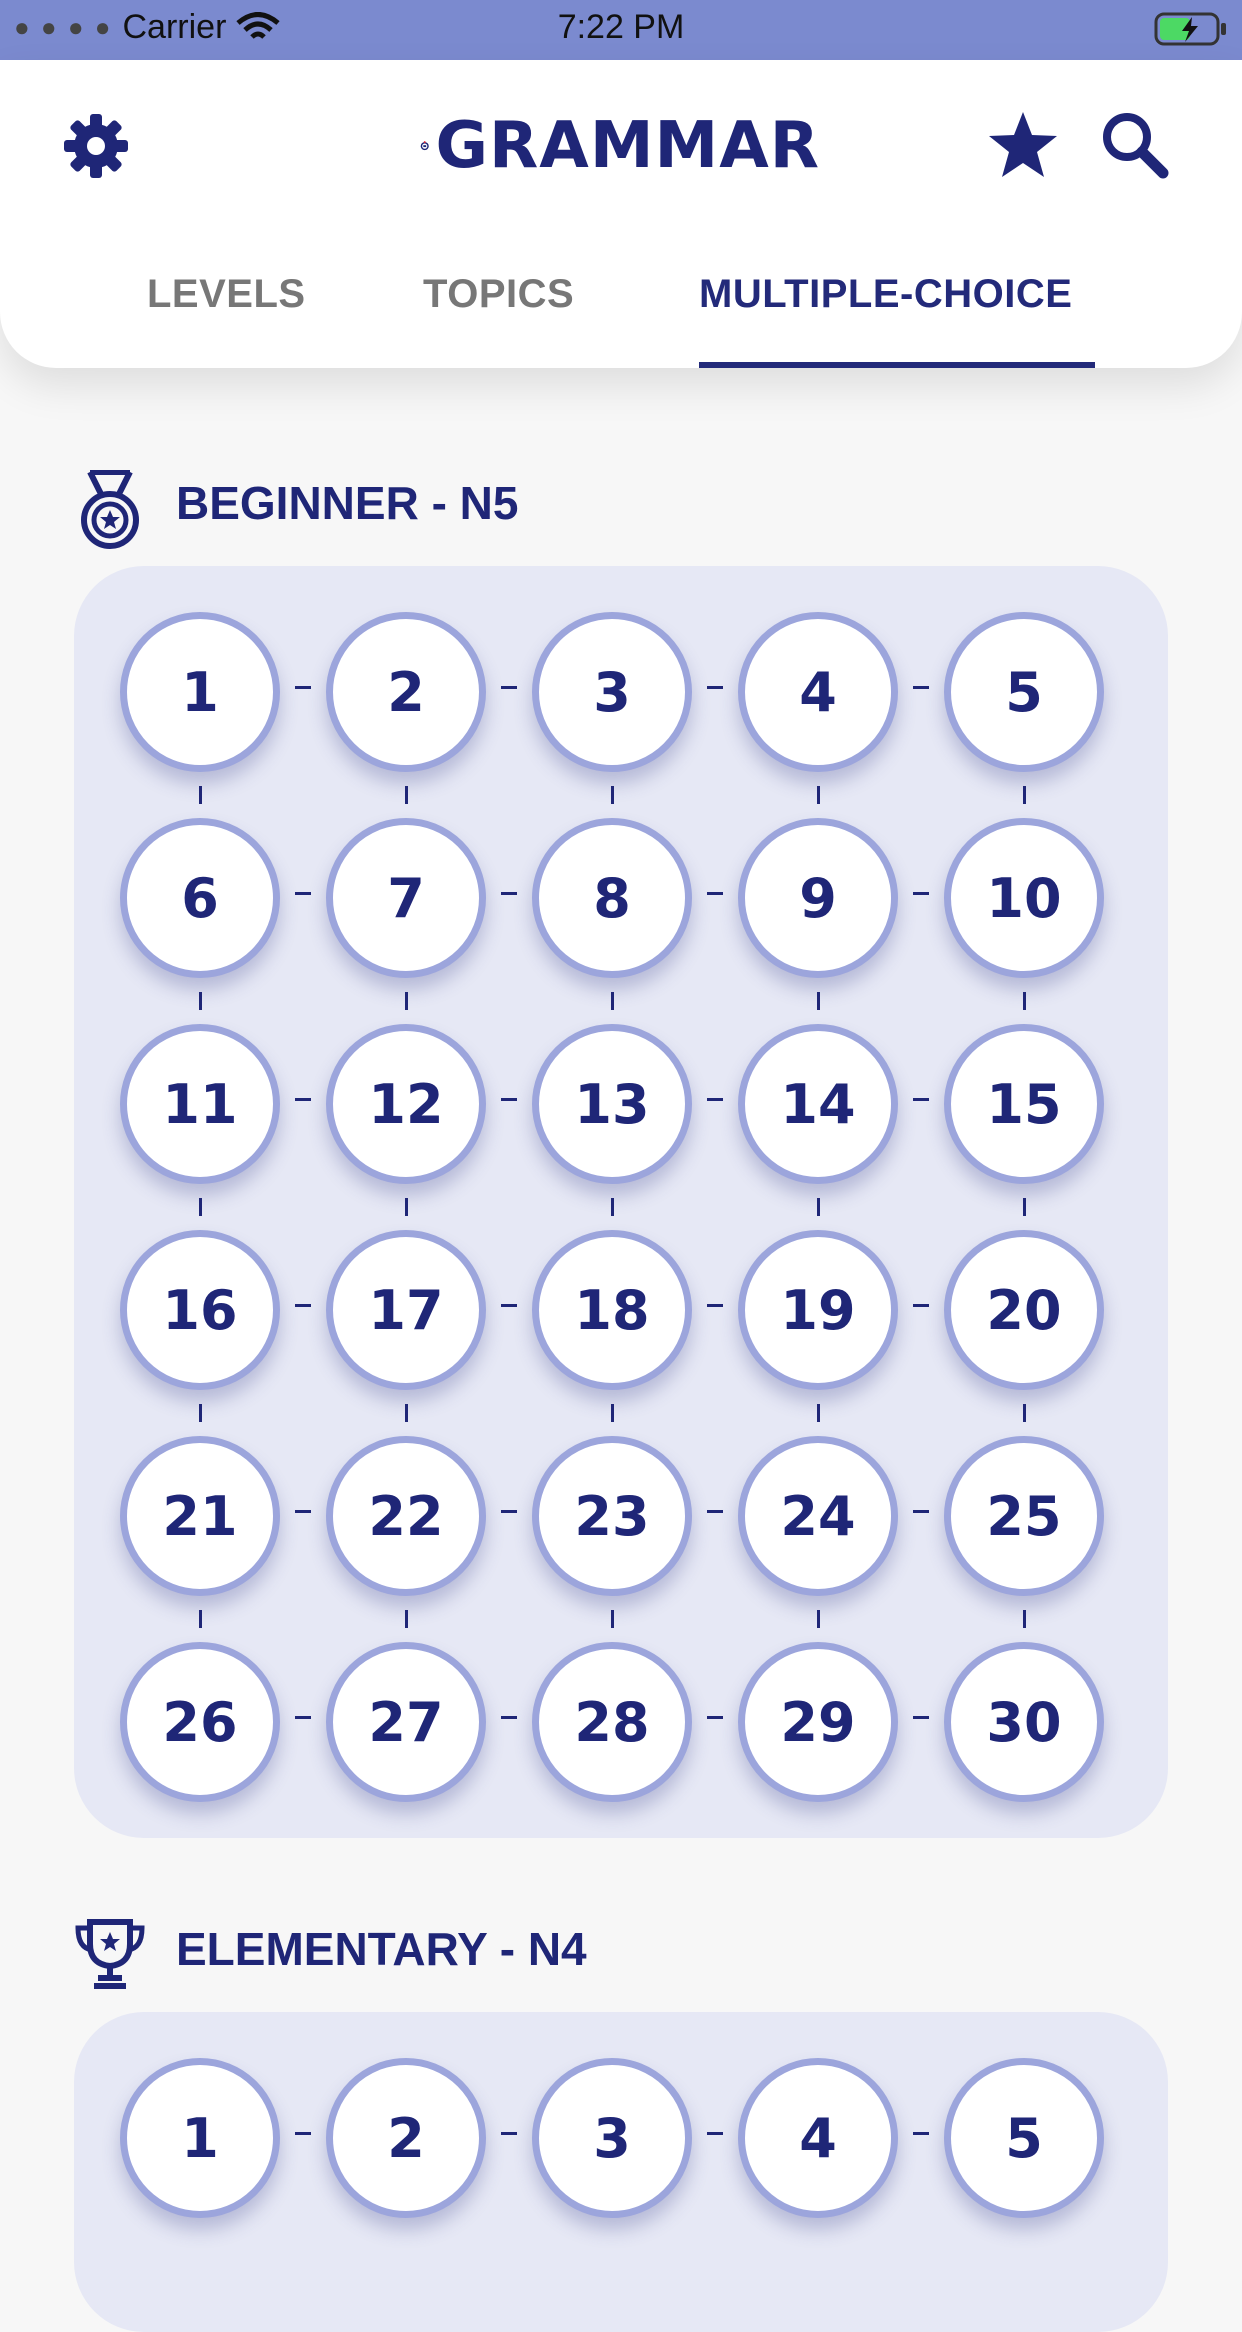  I want to click on battery-icon, so click(1191, 31).